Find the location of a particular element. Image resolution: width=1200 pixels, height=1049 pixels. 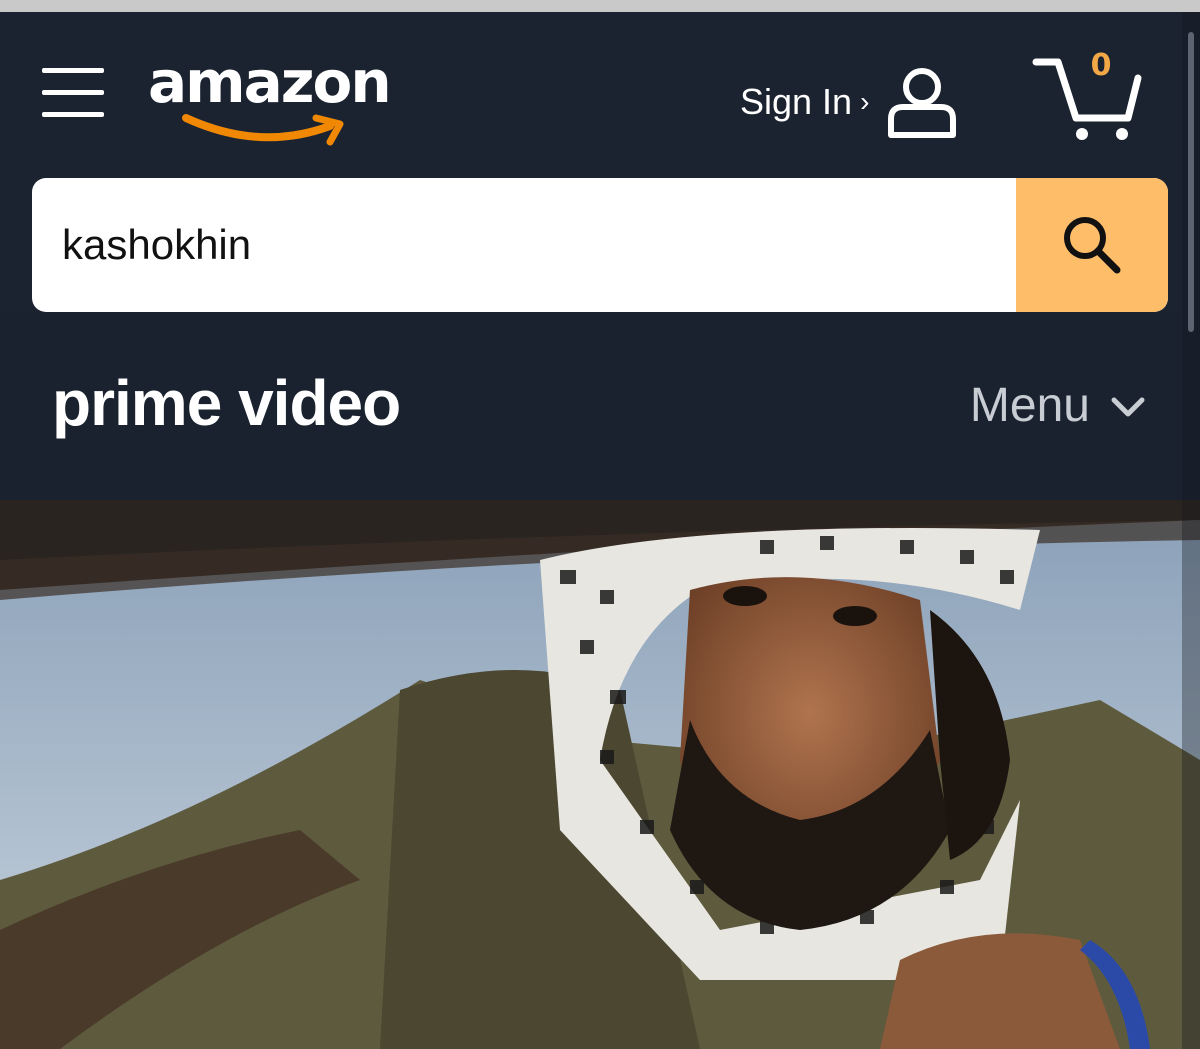

prime-video-menu-button: Menu is located at coordinates (1059, 405).